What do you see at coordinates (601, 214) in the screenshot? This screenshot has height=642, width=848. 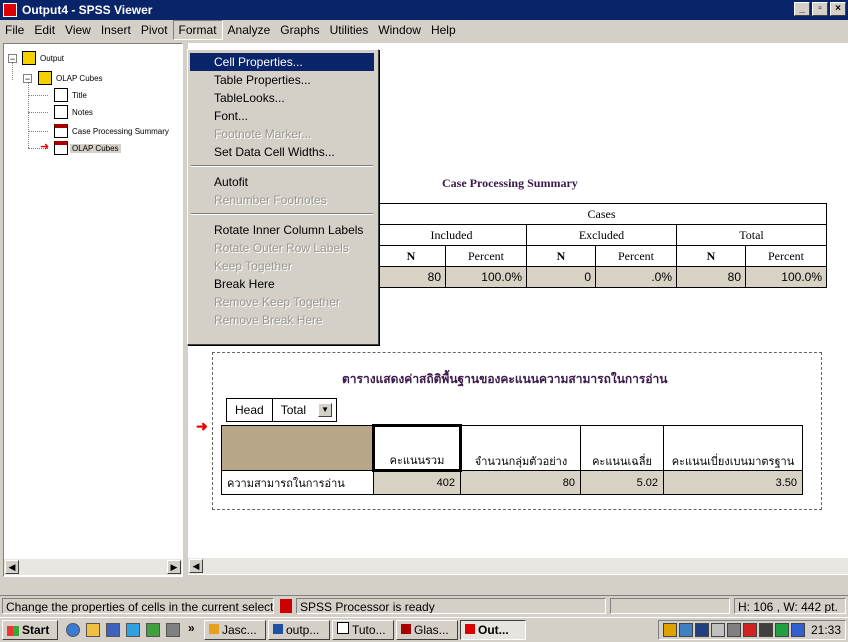 I see `cases-header: Cases` at bounding box center [601, 214].